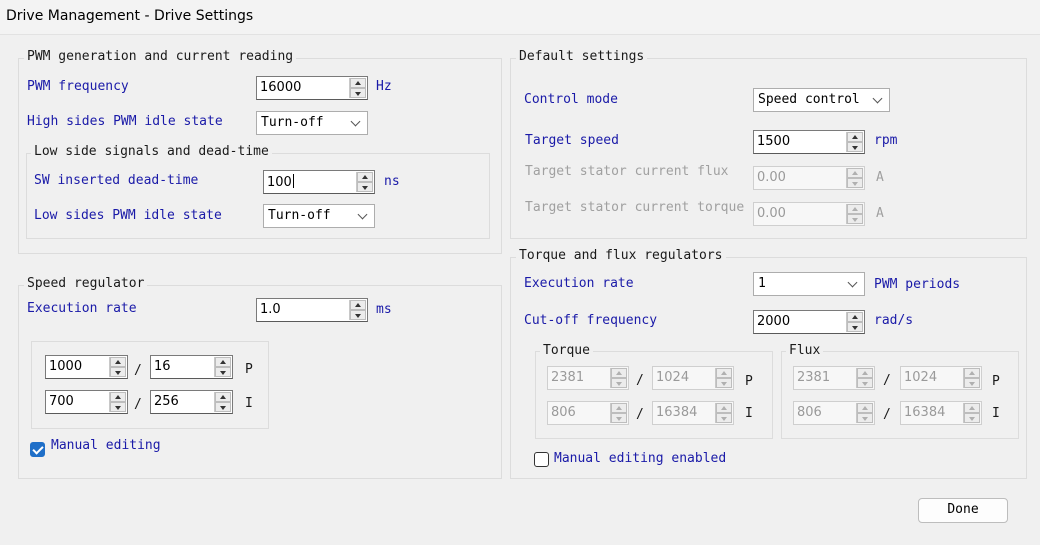 This screenshot has width=1040, height=545. What do you see at coordinates (541, 459) in the screenshot?
I see `manual-editing-enabled-checkbox` at bounding box center [541, 459].